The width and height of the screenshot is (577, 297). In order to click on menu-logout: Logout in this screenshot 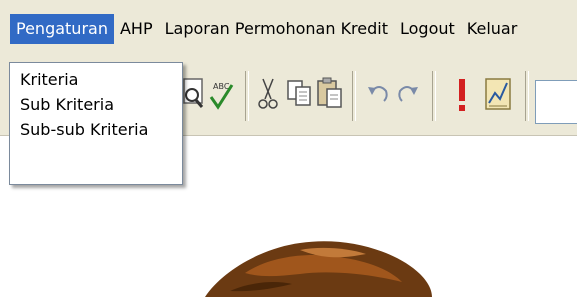, I will do `click(427, 29)`.